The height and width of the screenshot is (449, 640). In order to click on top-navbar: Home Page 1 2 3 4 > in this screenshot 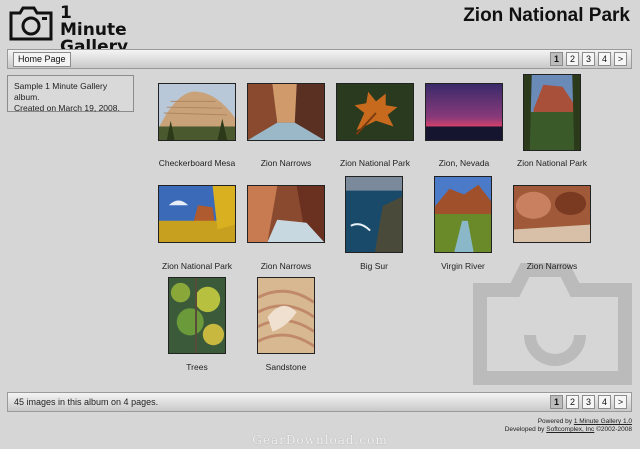, I will do `click(319, 59)`.